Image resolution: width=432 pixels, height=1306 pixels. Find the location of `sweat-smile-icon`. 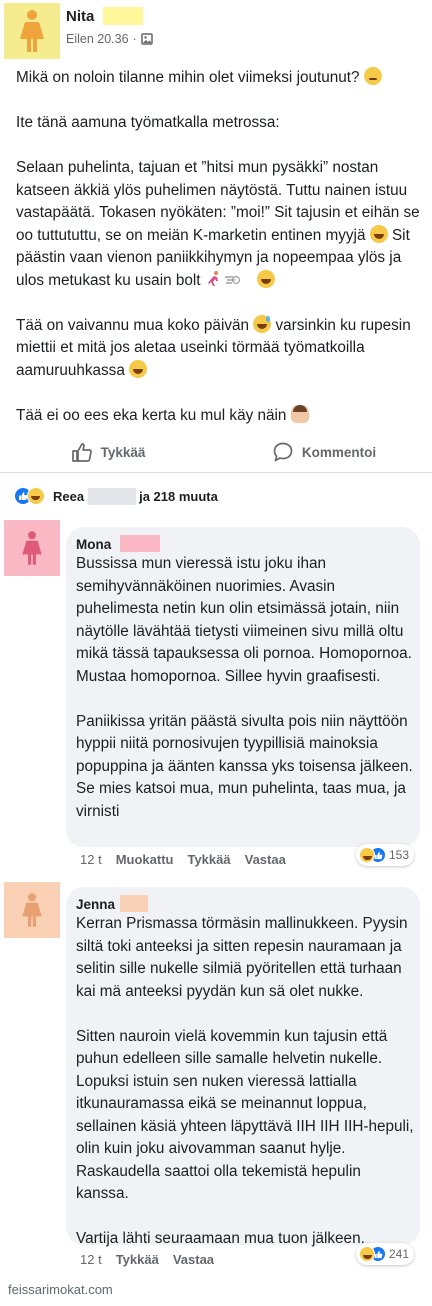

sweat-smile-icon is located at coordinates (262, 323).